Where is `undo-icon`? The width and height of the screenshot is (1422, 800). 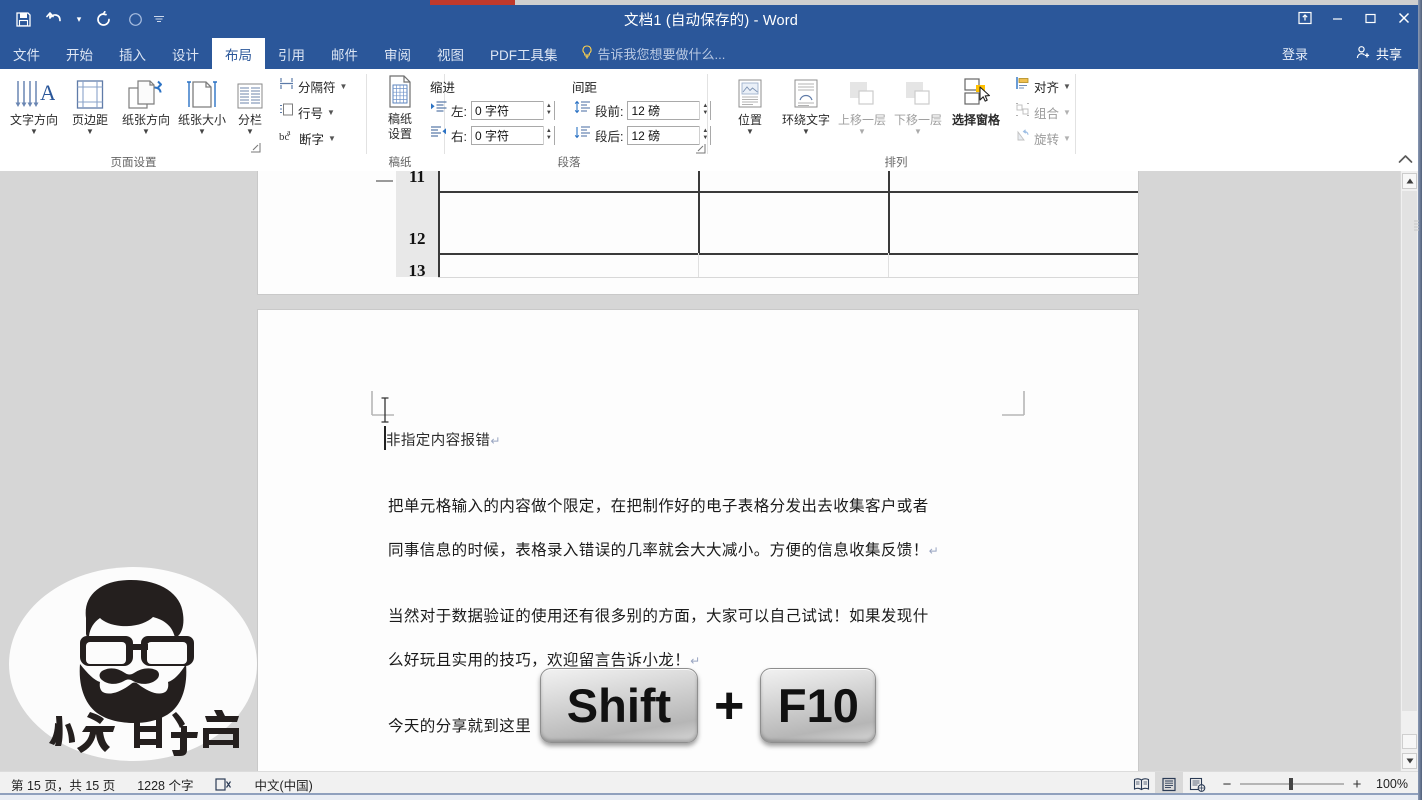
undo-icon is located at coordinates (55, 19).